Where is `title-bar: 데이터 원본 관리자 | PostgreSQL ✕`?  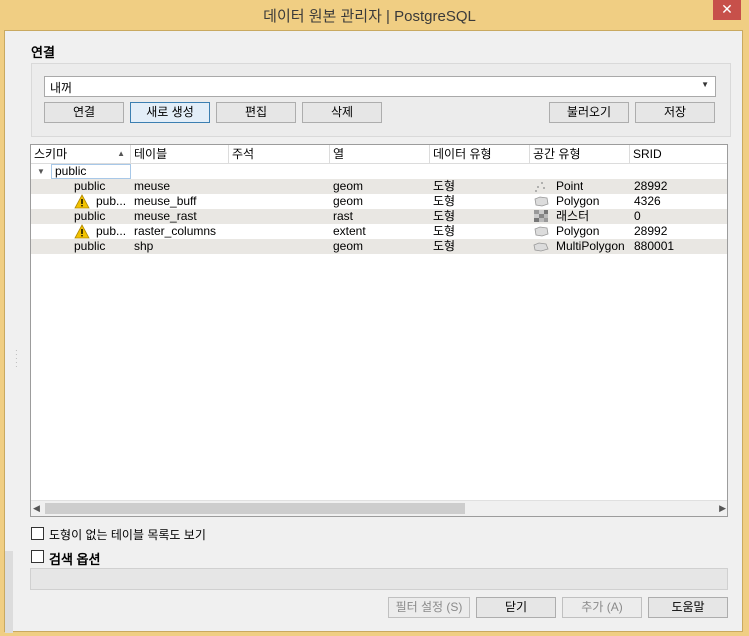
title-bar: 데이터 원본 관리자 | PostgreSQL ✕ is located at coordinates (374, 15).